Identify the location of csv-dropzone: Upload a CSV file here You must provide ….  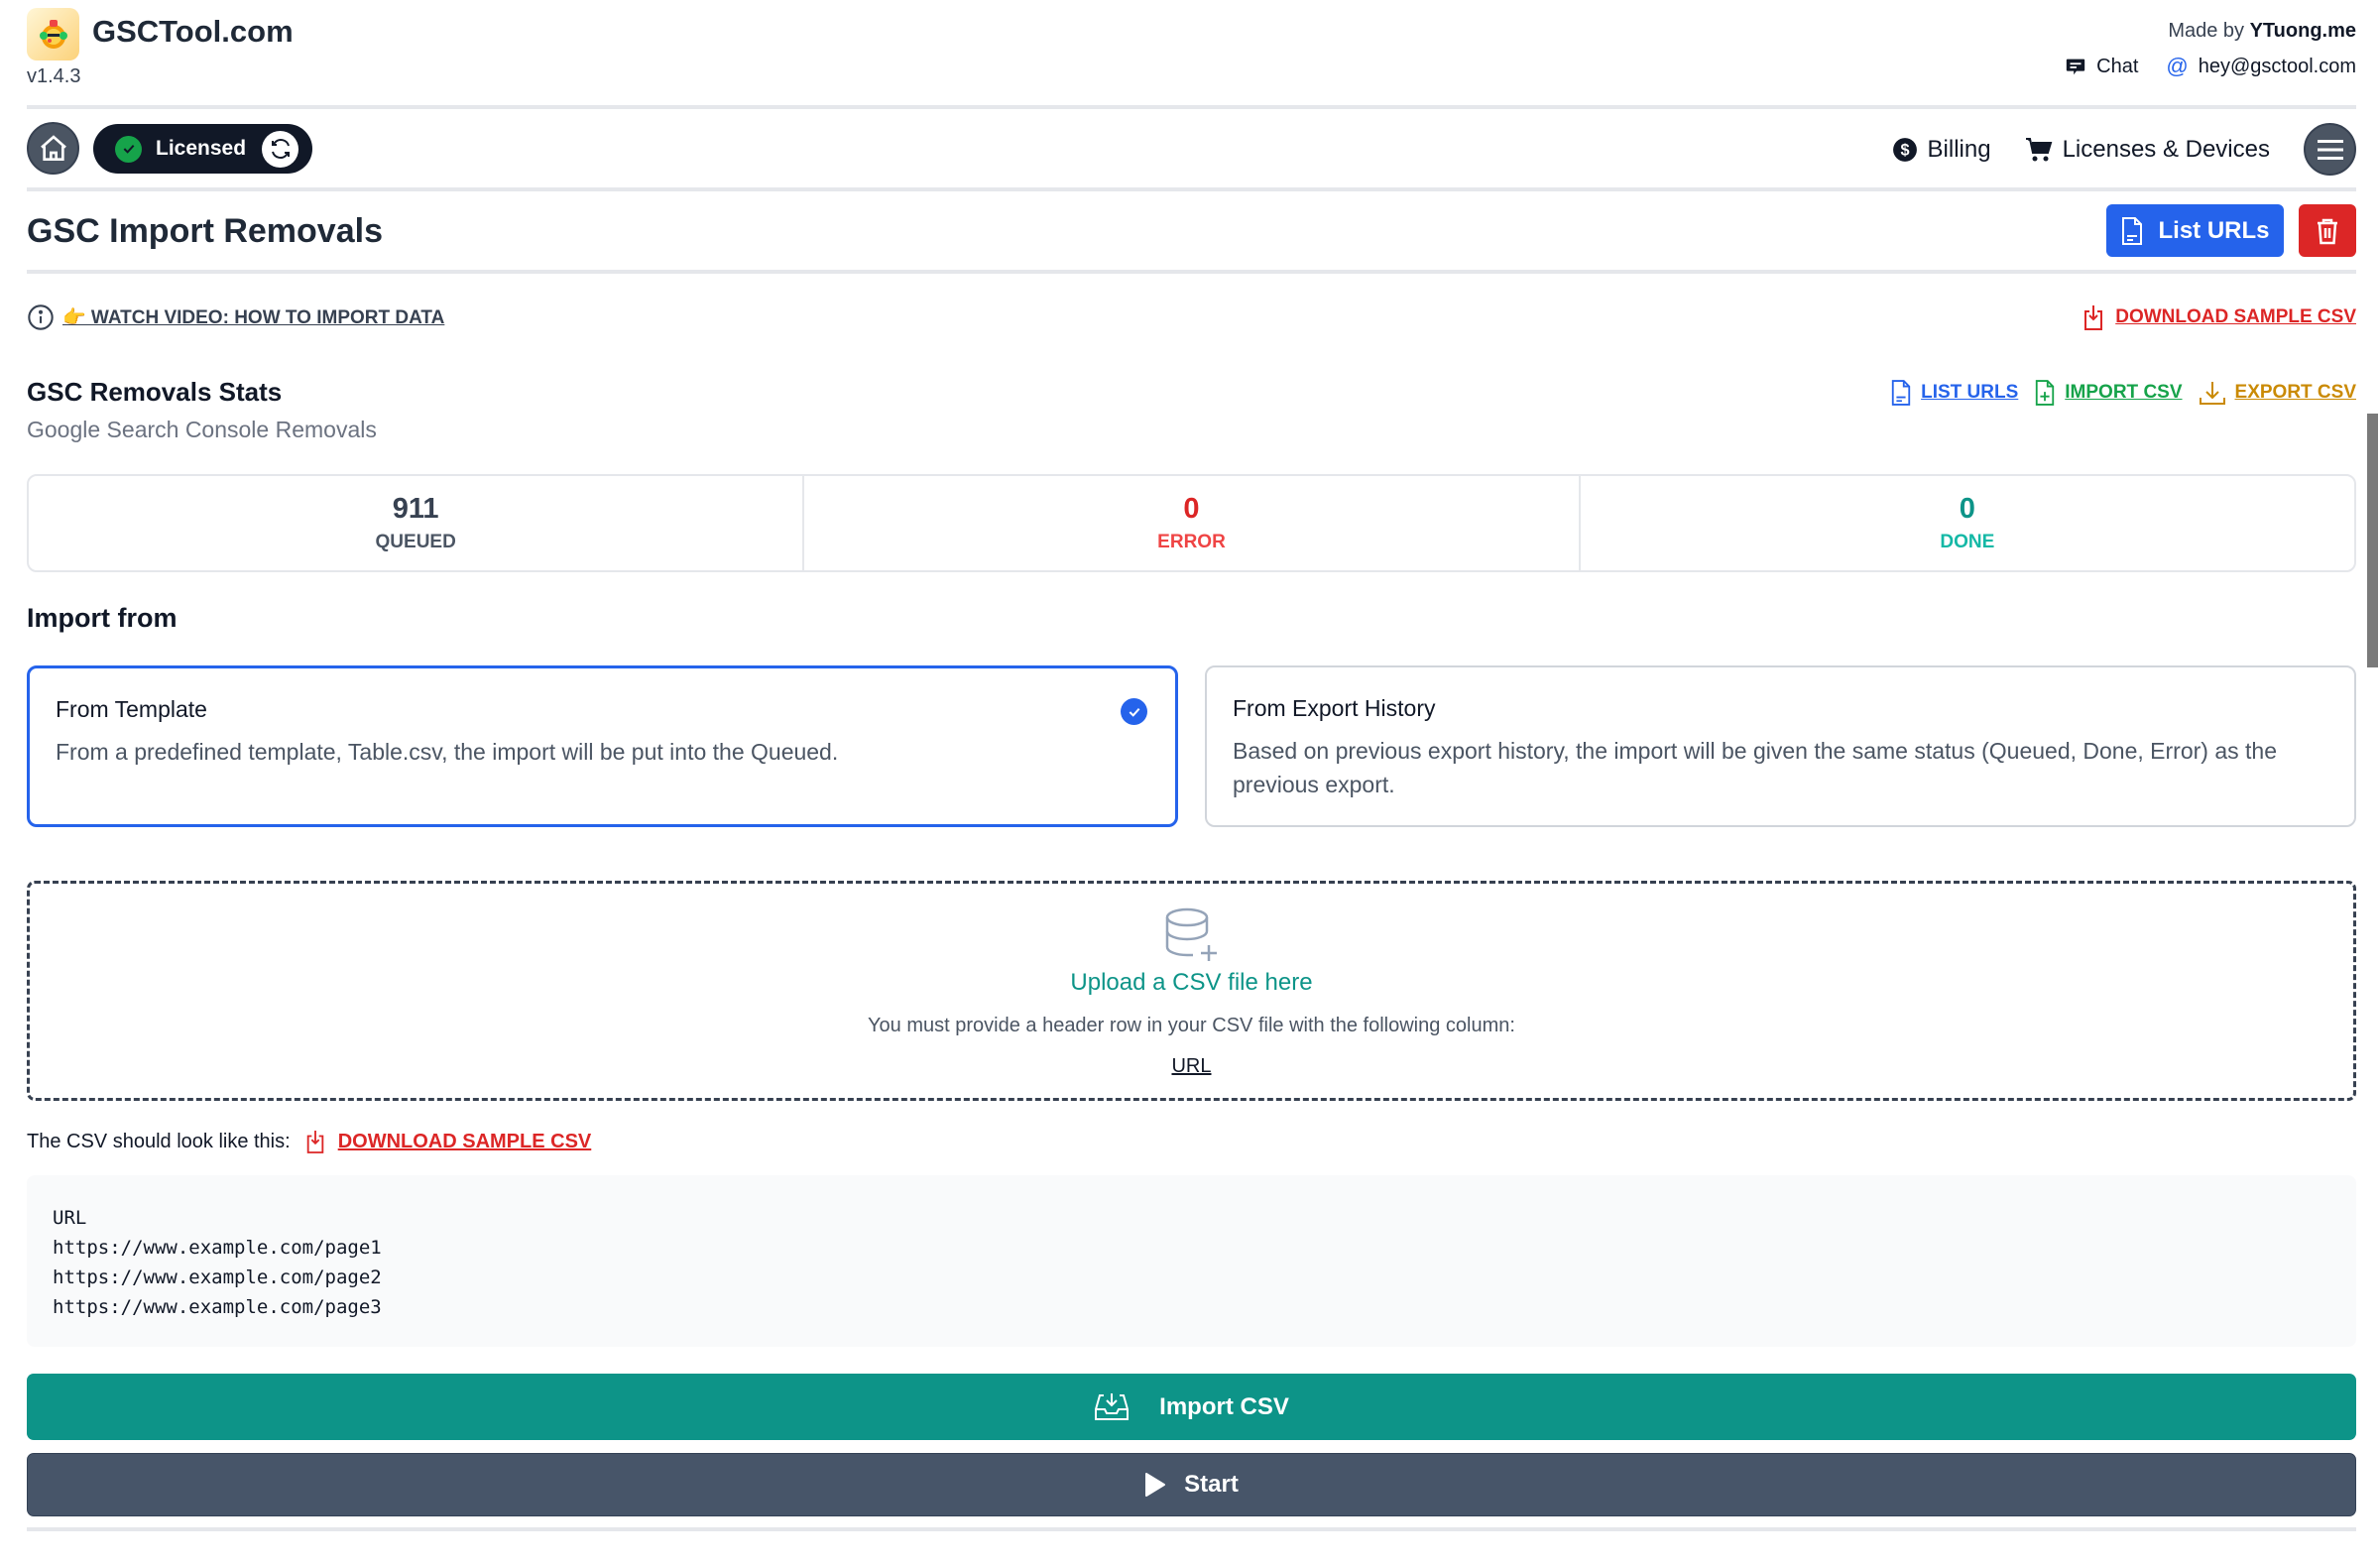
(1191, 991).